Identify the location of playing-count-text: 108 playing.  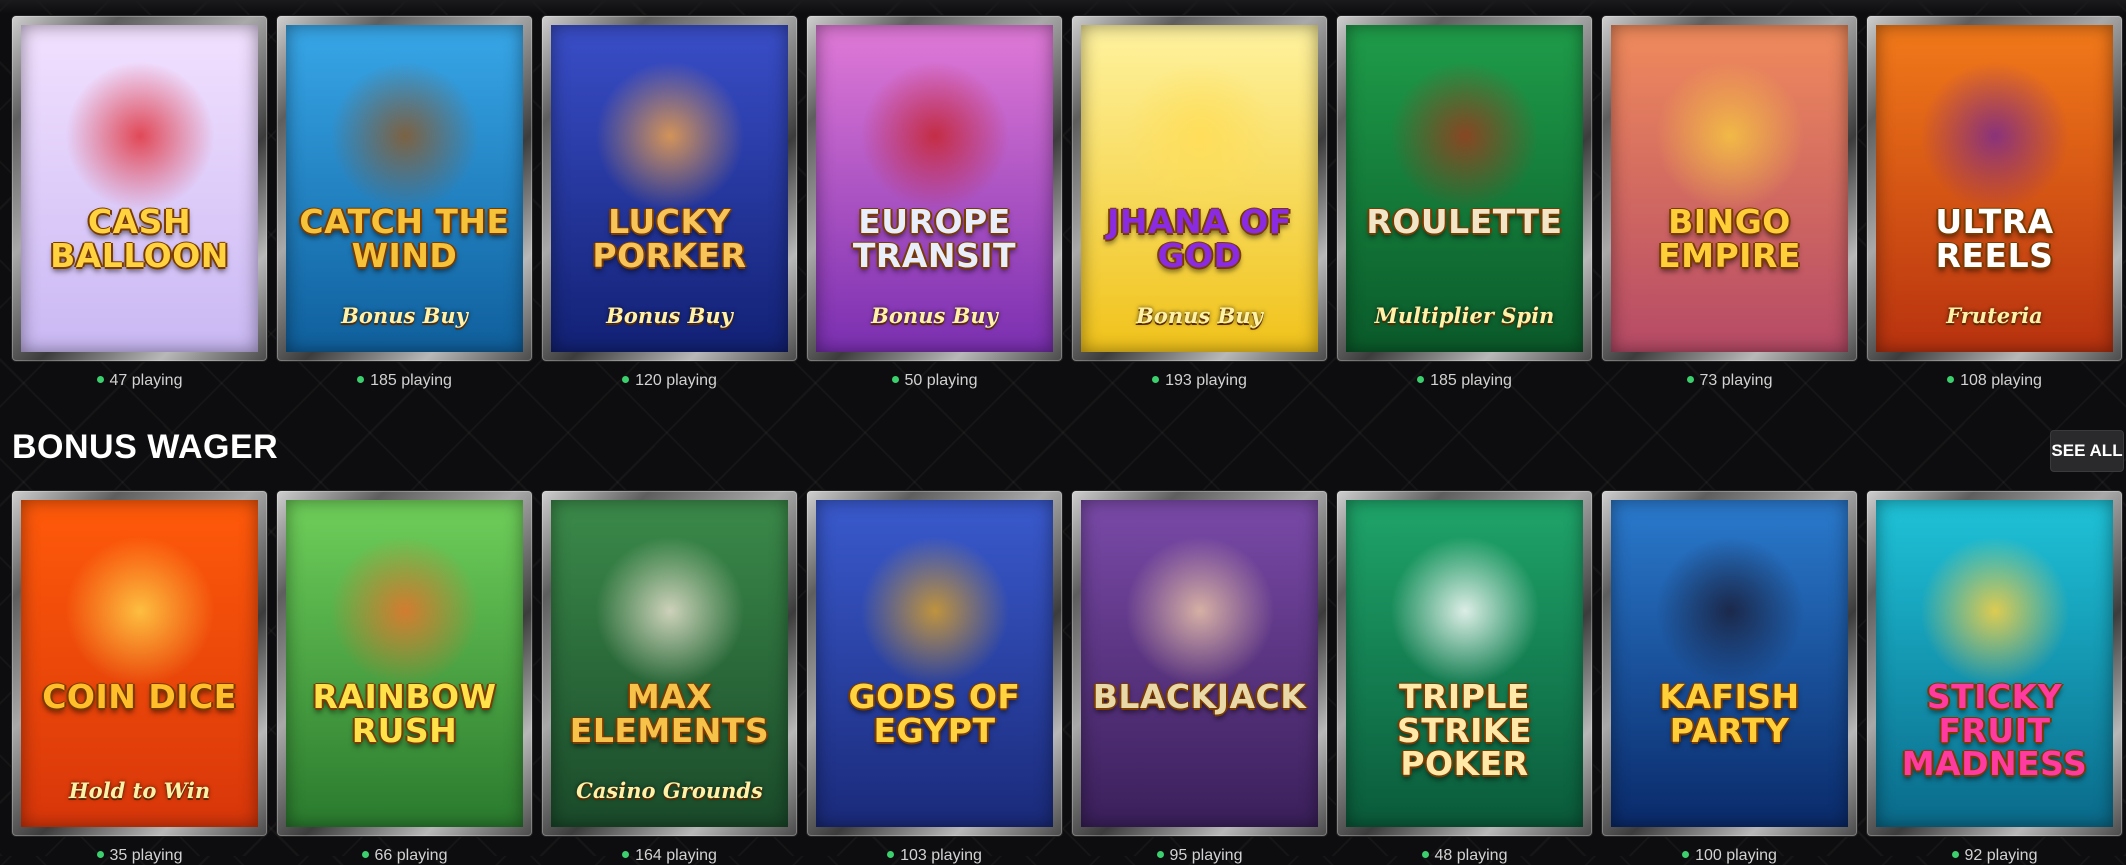
(2001, 380).